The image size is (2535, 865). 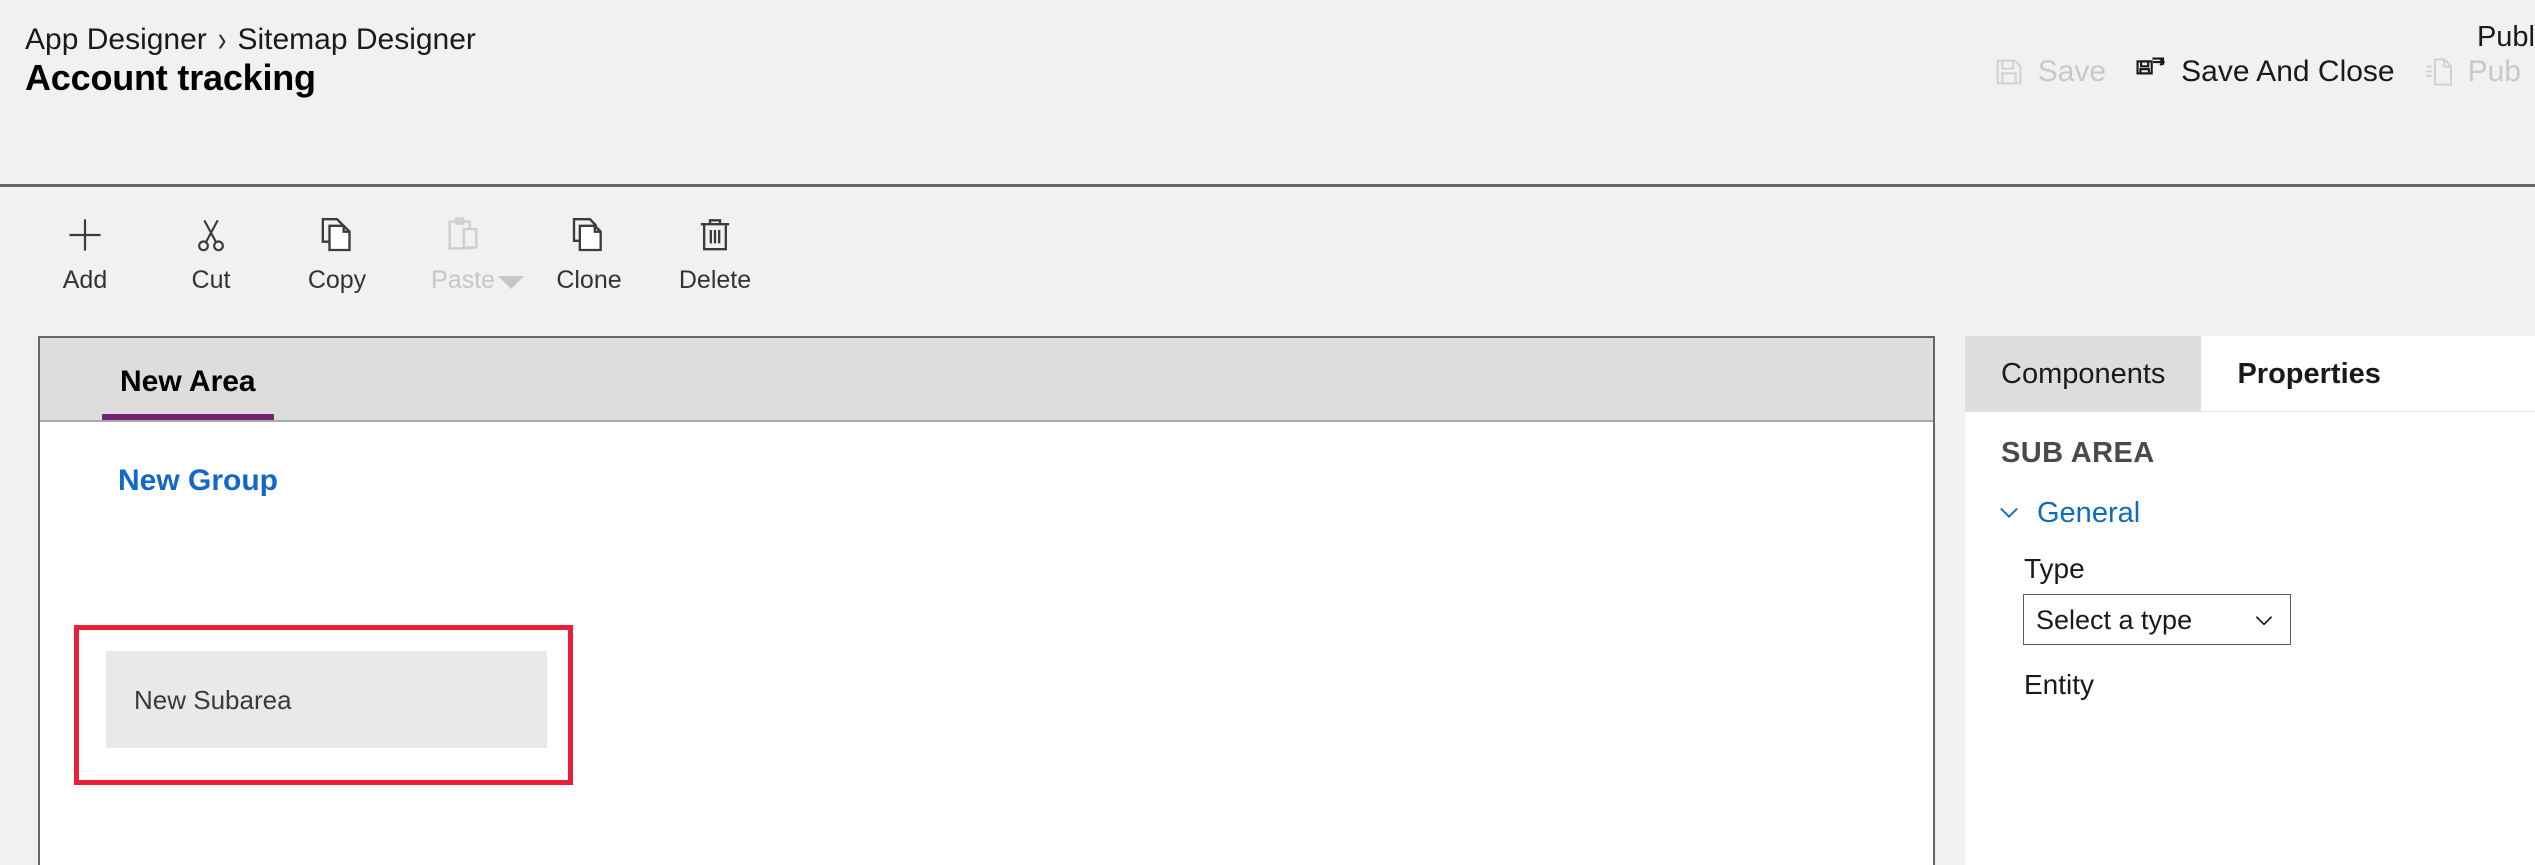 I want to click on cut-button-label: Cut, so click(x=211, y=280).